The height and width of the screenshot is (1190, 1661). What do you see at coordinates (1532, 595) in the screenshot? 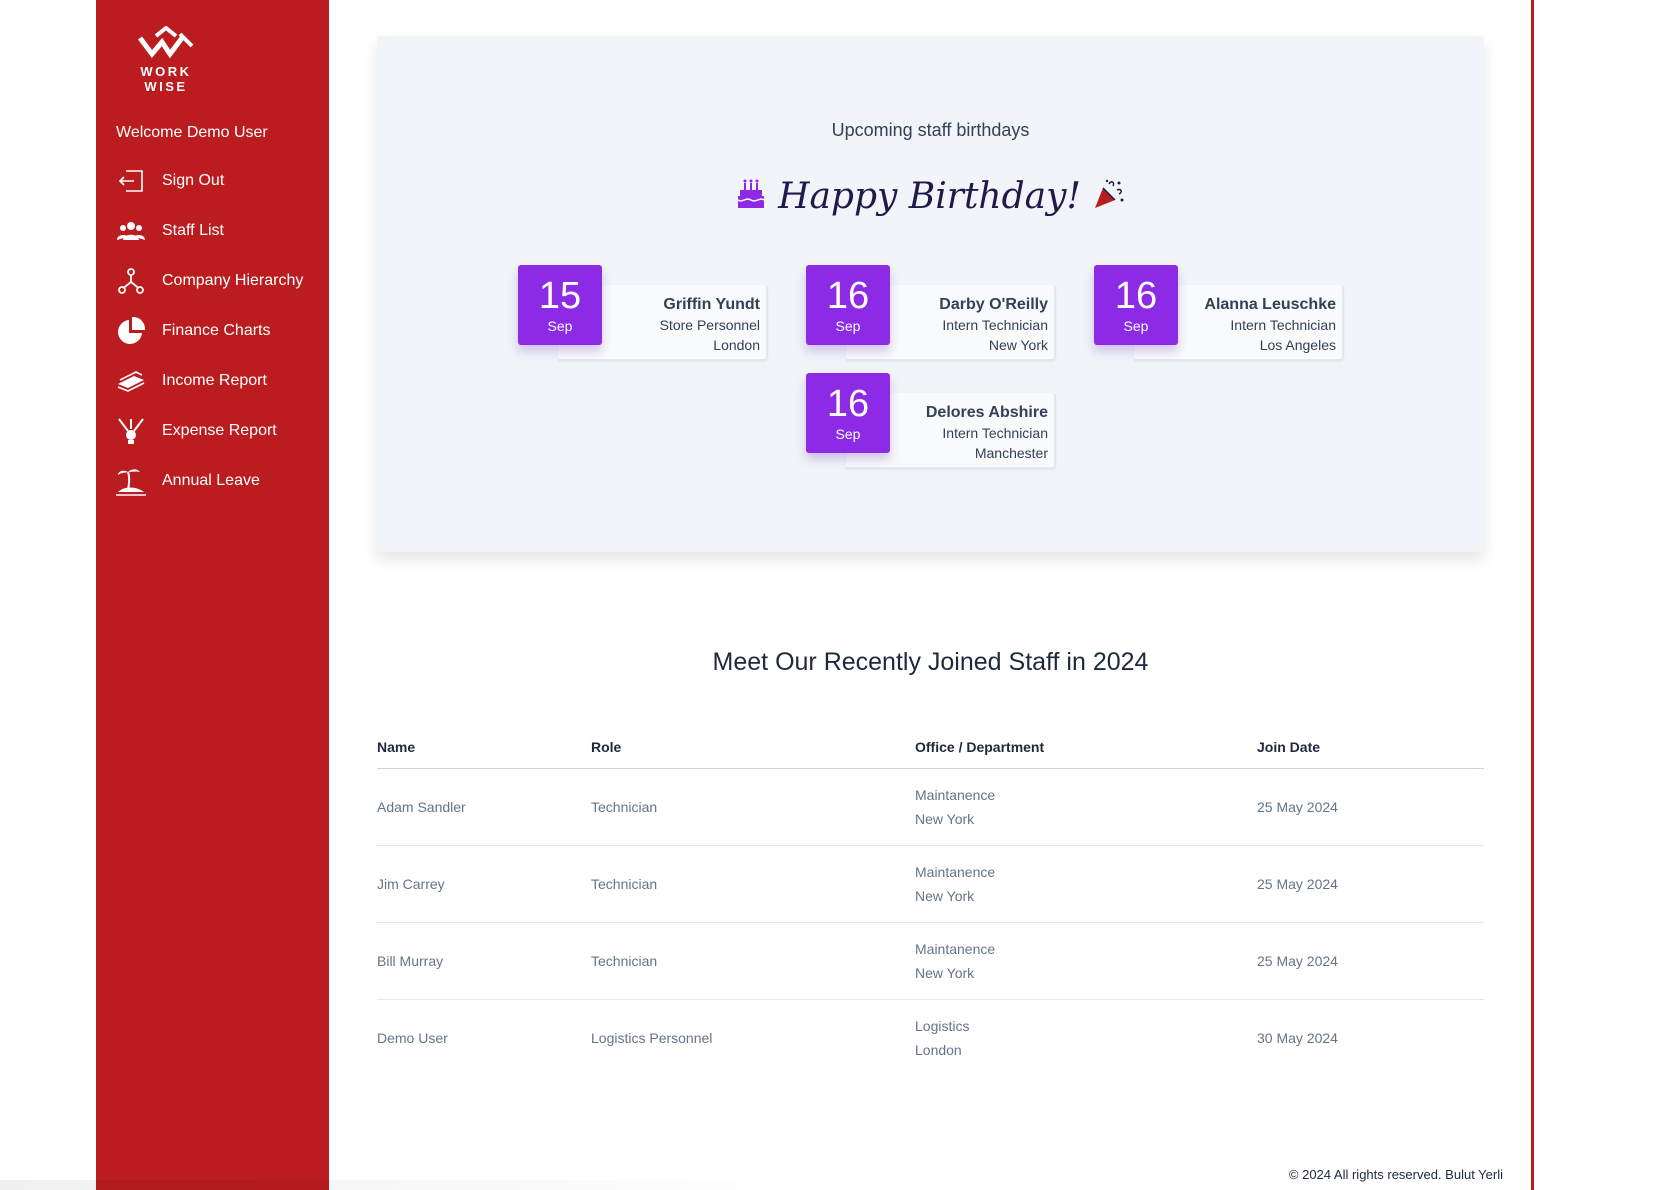
I see `page-border-right` at bounding box center [1532, 595].